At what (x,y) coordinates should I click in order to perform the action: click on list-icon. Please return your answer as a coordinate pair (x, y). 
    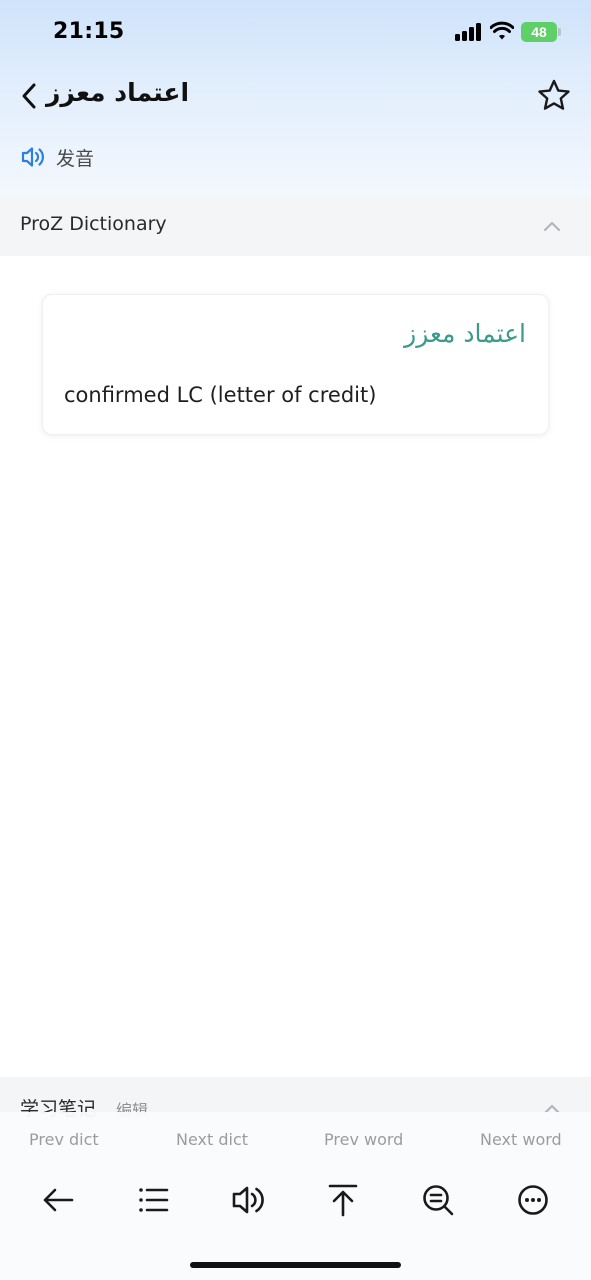
    Looking at the image, I should click on (153, 1200).